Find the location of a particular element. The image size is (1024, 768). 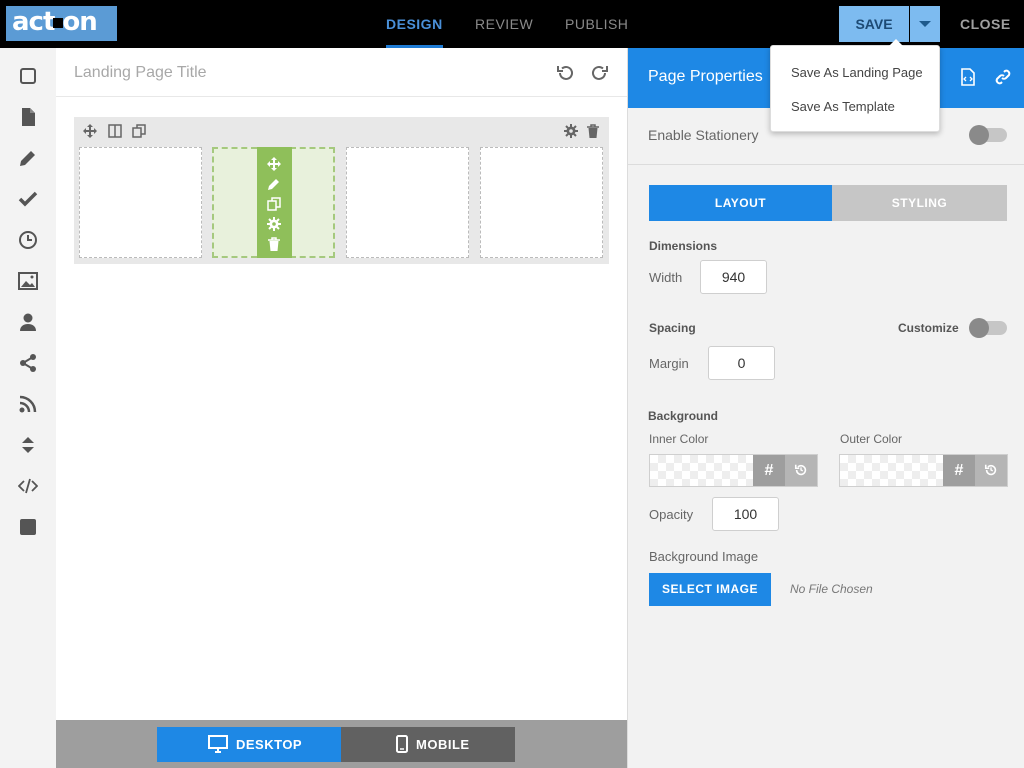

tab-publish: PUBLISH is located at coordinates (596, 24).